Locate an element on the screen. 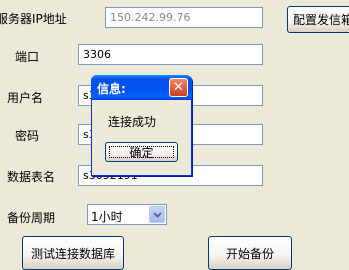 This screenshot has height=270, width=349. port-field: 3306 is located at coordinates (170, 54).